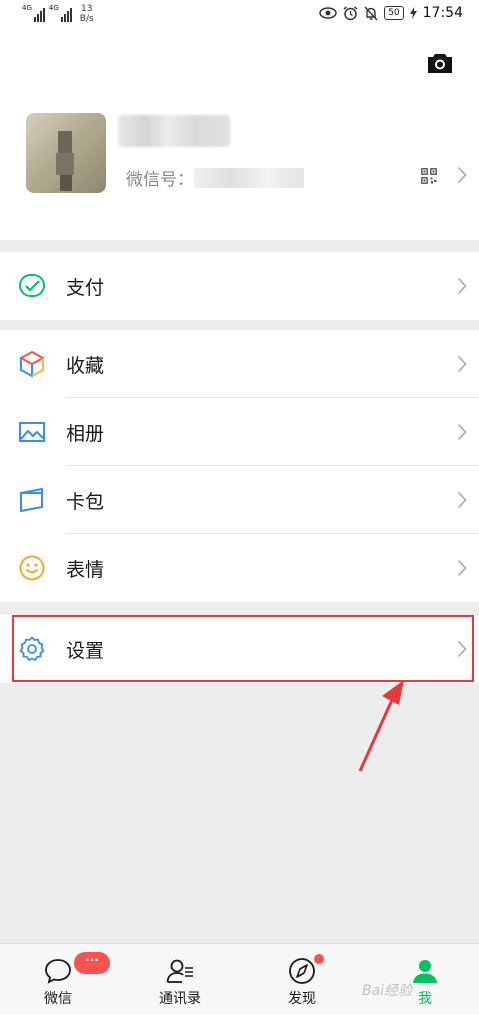  Describe the element at coordinates (413, 13) in the screenshot. I see `charging-icon` at that location.